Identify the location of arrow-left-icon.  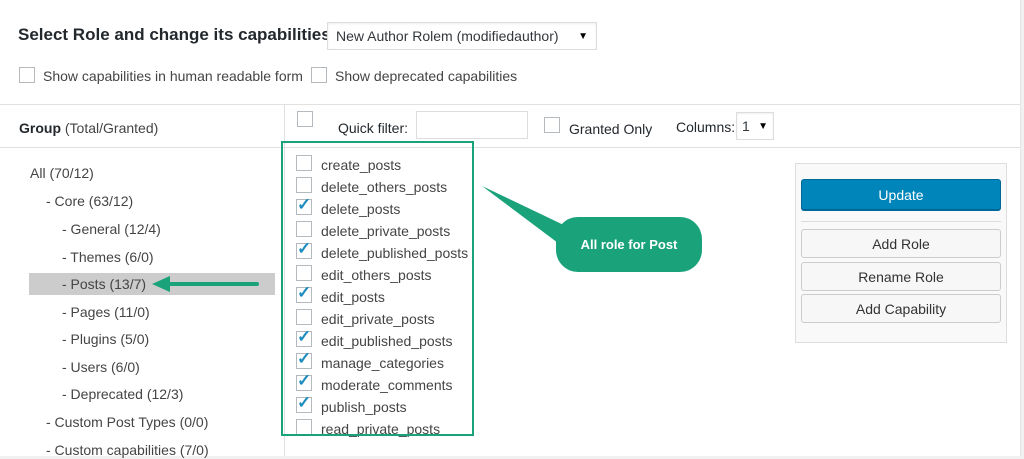
(205, 284).